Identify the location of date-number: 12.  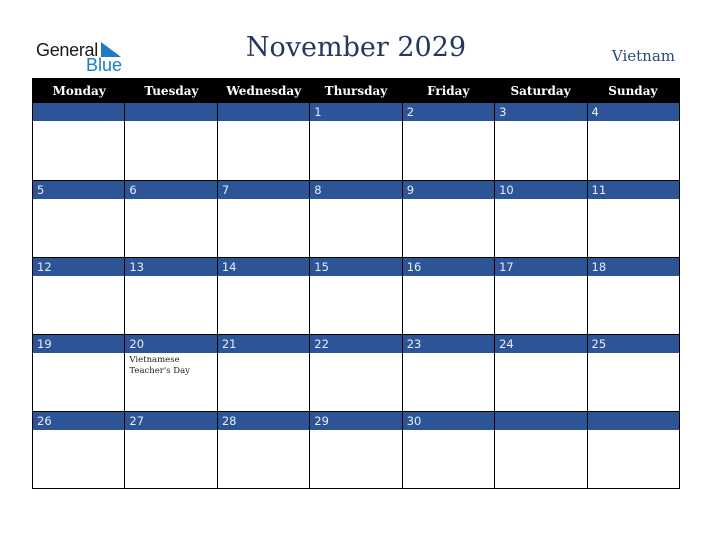
(79, 267).